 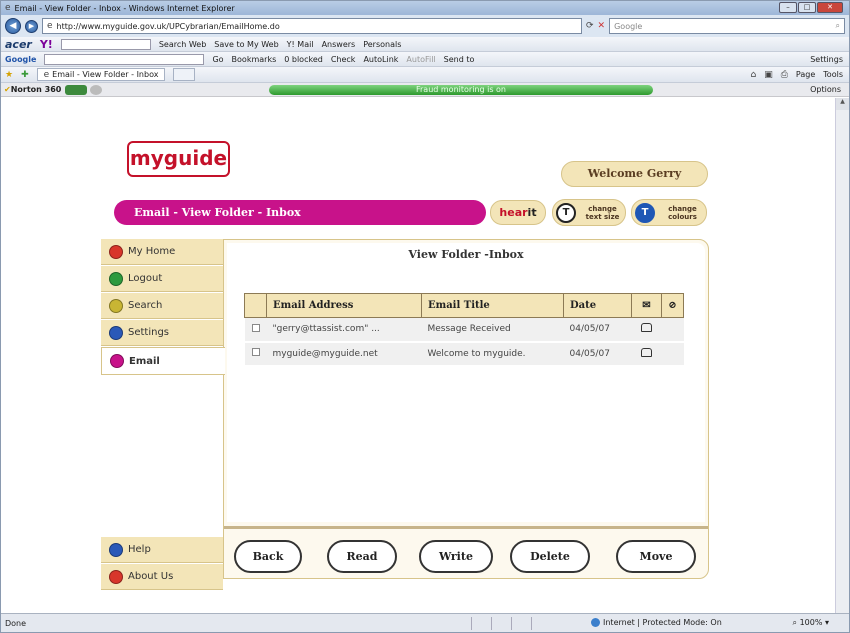 What do you see at coordinates (9, 75) in the screenshot?
I see `favorites-star-icon: ★` at bounding box center [9, 75].